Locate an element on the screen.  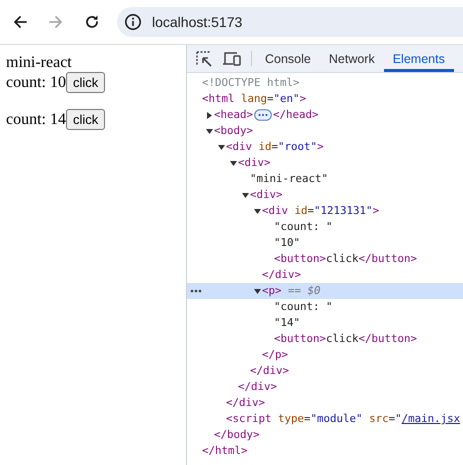
code-line: <!DOCTYPE html> is located at coordinates (251, 83).